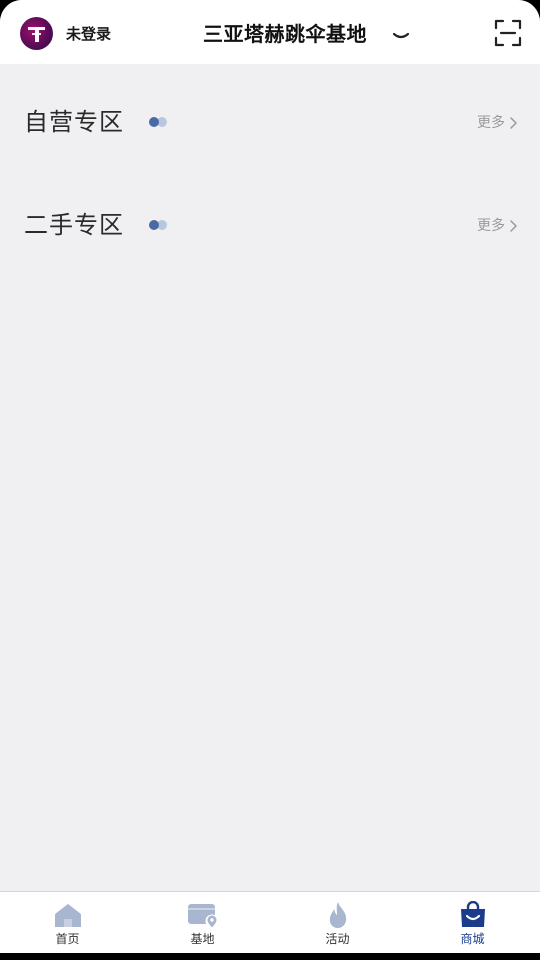  Describe the element at coordinates (74, 225) in the screenshot. I see `section-title: 二手专区` at that location.